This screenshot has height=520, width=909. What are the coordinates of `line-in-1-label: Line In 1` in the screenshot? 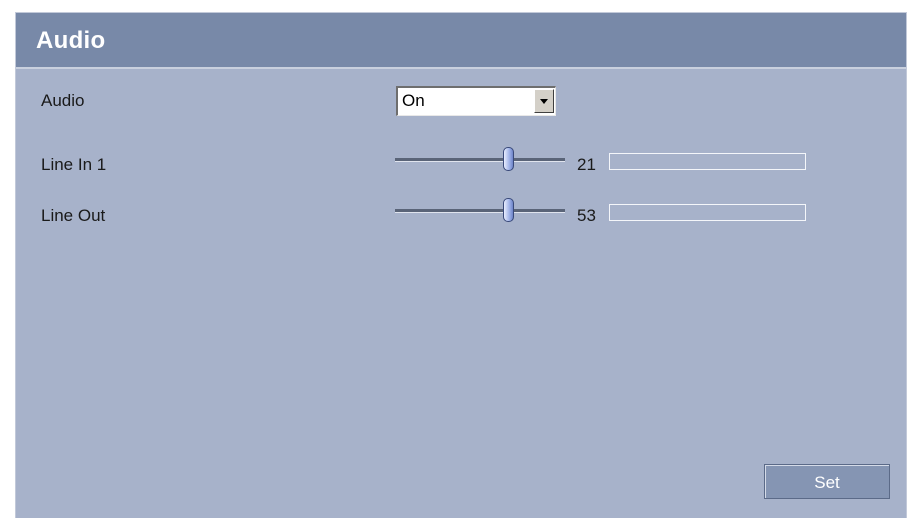 It's located at (74, 164).